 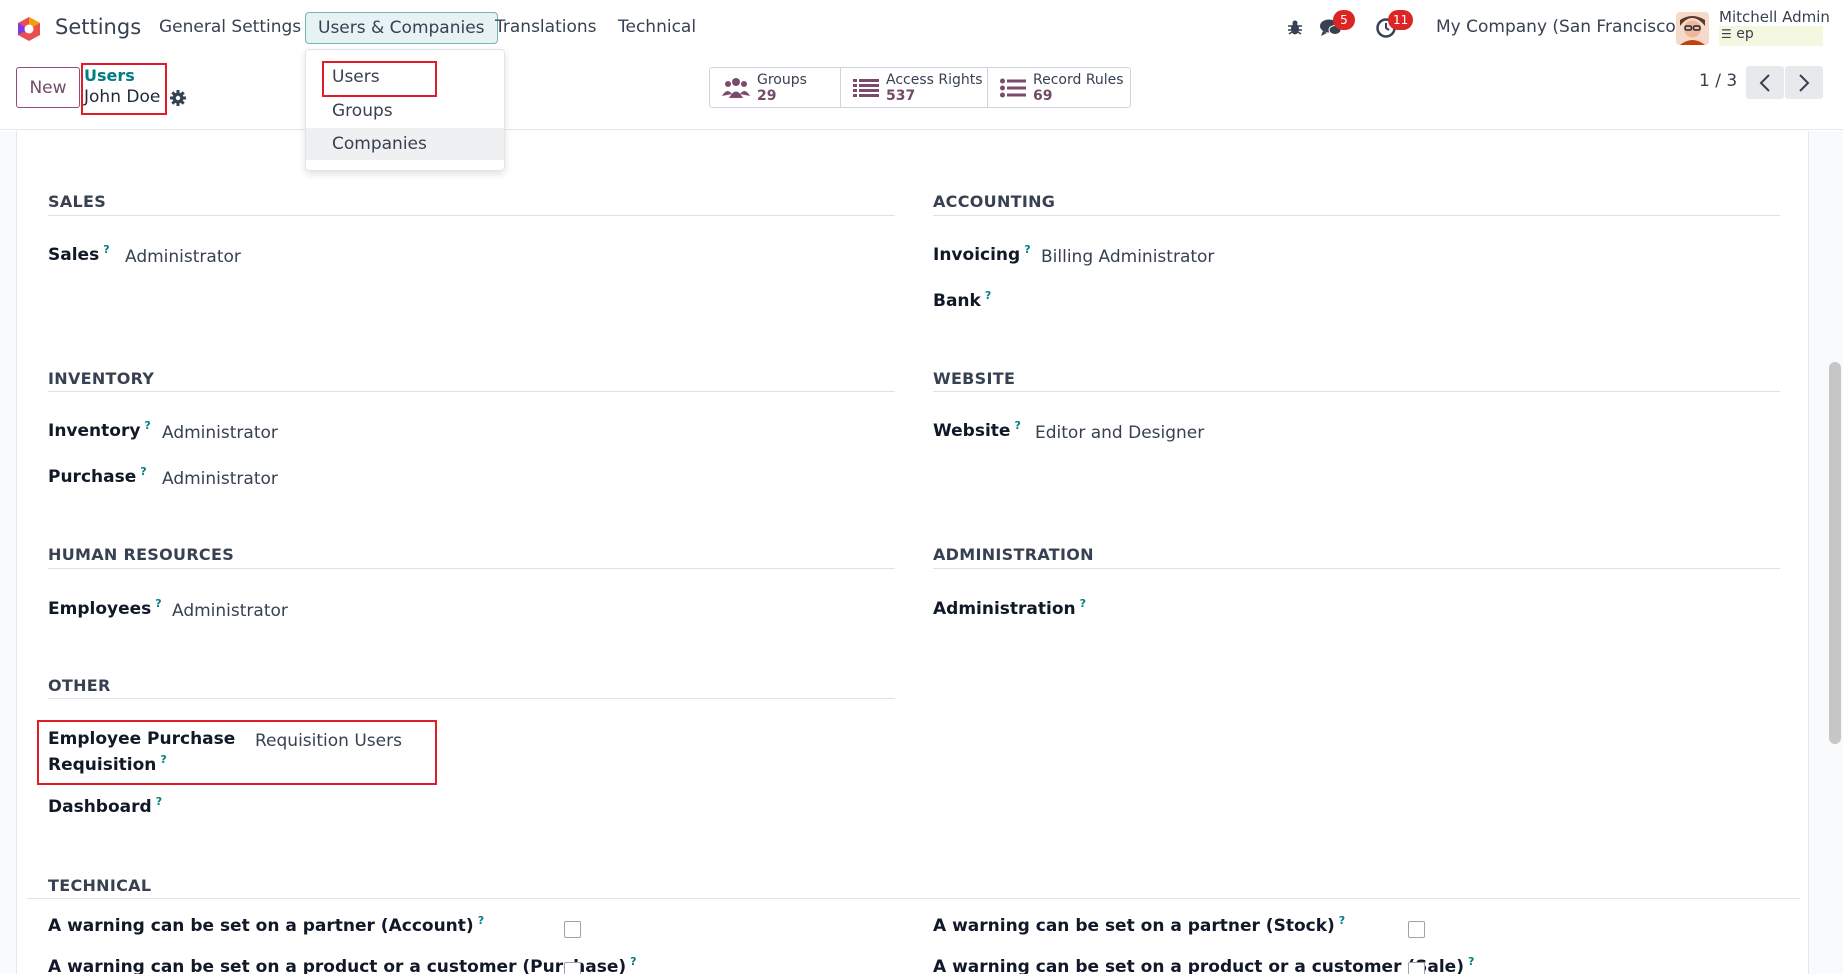 What do you see at coordinates (48, 87) in the screenshot?
I see `new-button: New` at bounding box center [48, 87].